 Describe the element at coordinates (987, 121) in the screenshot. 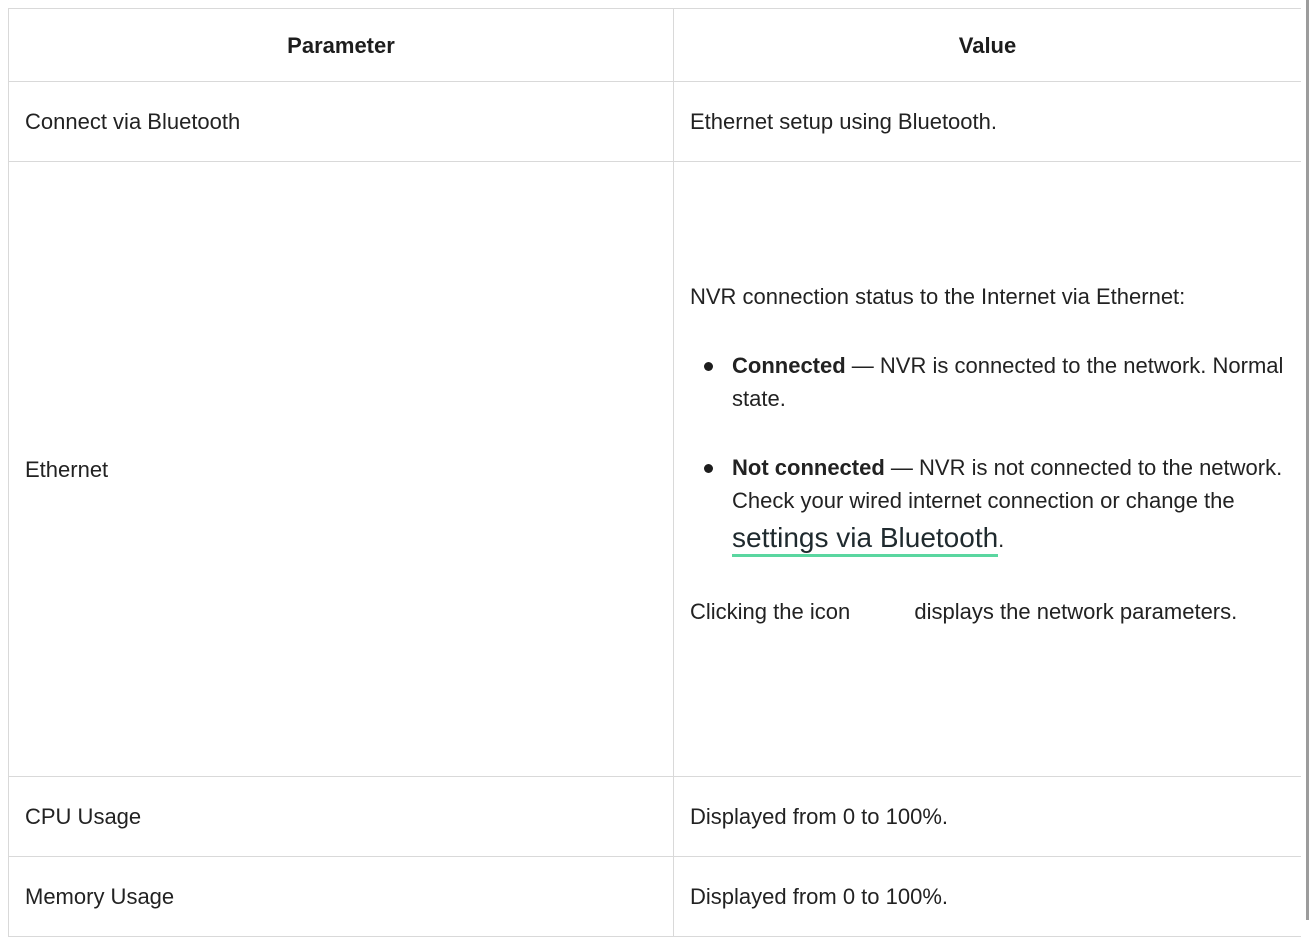

I see `value-cell: Ethernet setup using Bluetooth.` at that location.